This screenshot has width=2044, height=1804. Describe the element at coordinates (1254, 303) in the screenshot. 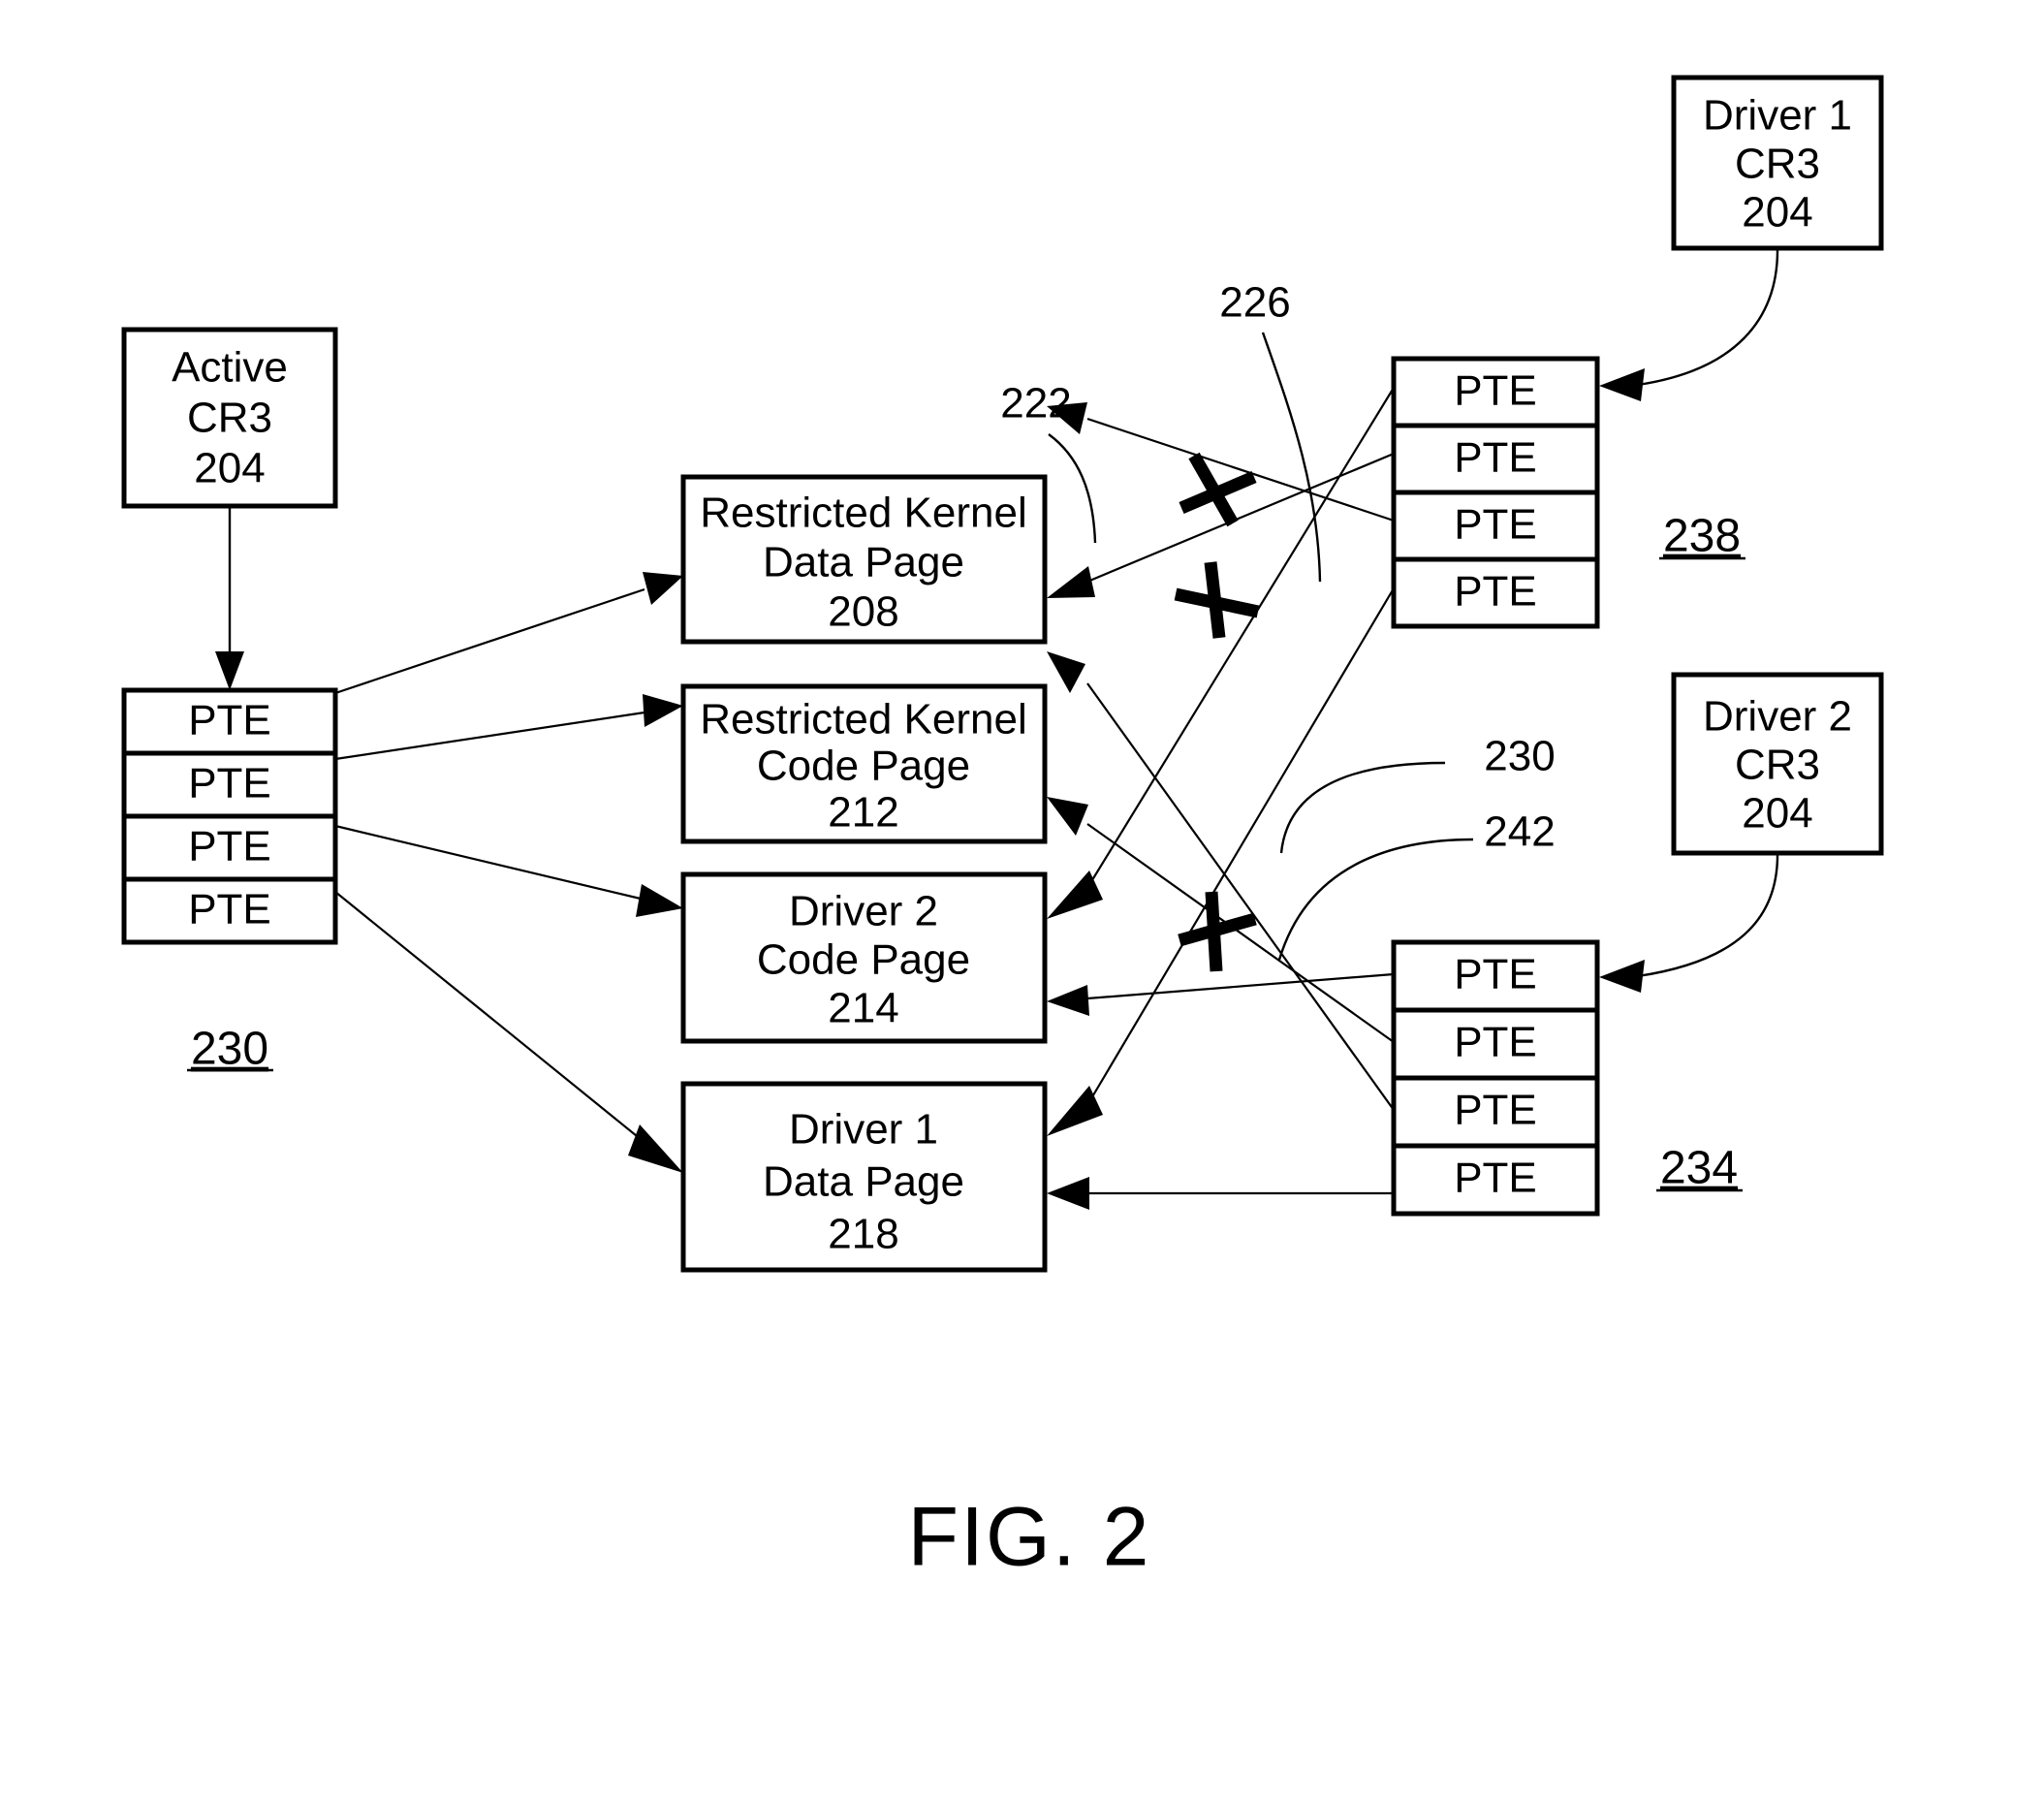

I see `ref-226-label: 226` at that location.